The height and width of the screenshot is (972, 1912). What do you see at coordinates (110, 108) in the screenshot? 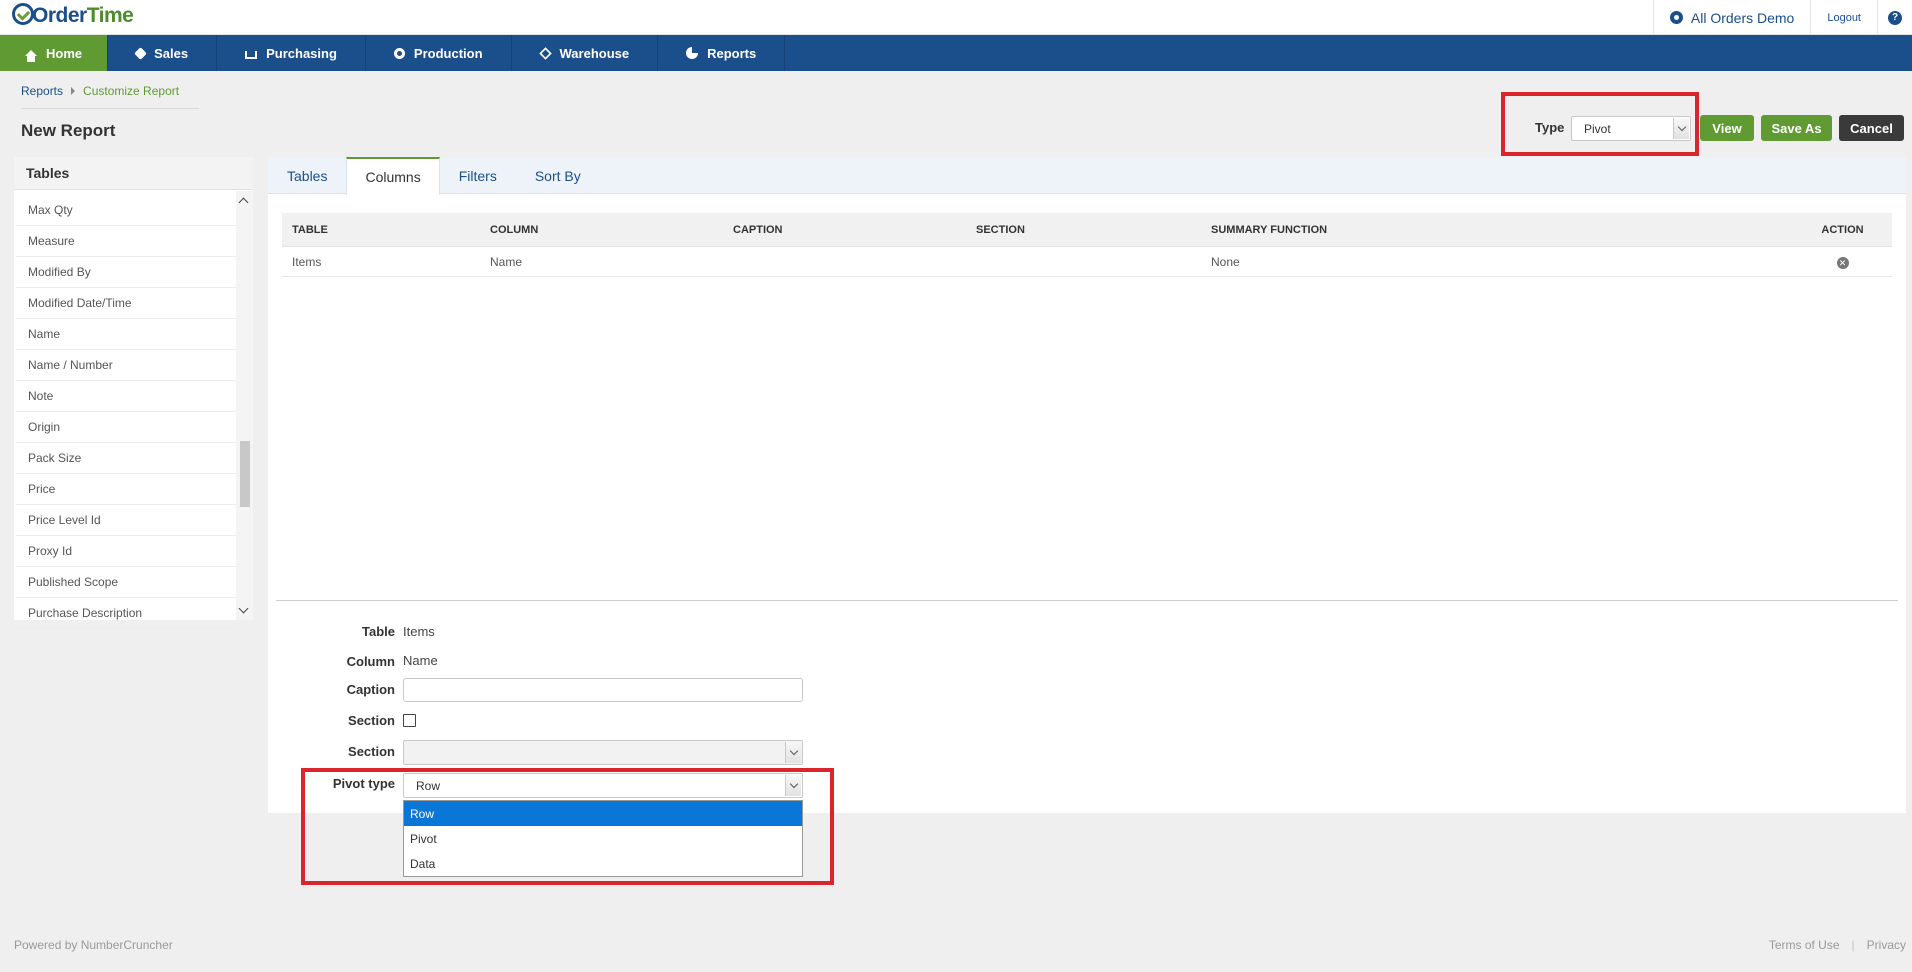
I see `breadcrumb-divider` at bounding box center [110, 108].